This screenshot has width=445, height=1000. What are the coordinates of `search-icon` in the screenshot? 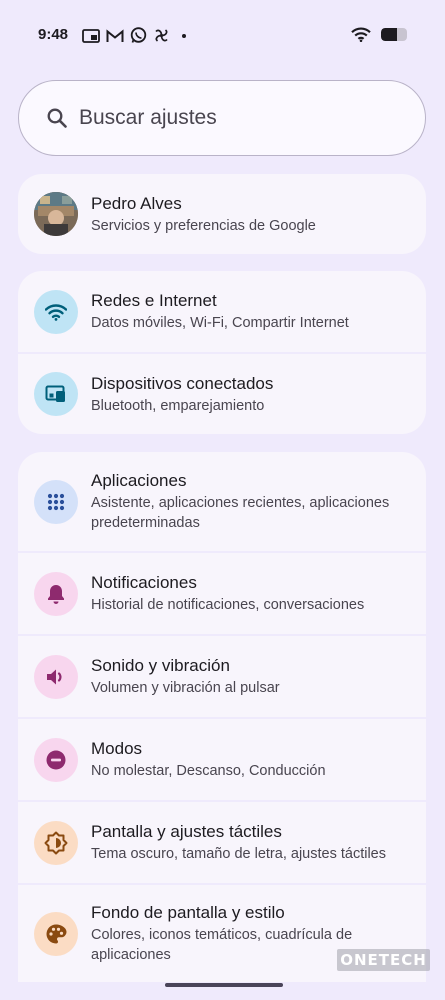 It's located at (57, 118).